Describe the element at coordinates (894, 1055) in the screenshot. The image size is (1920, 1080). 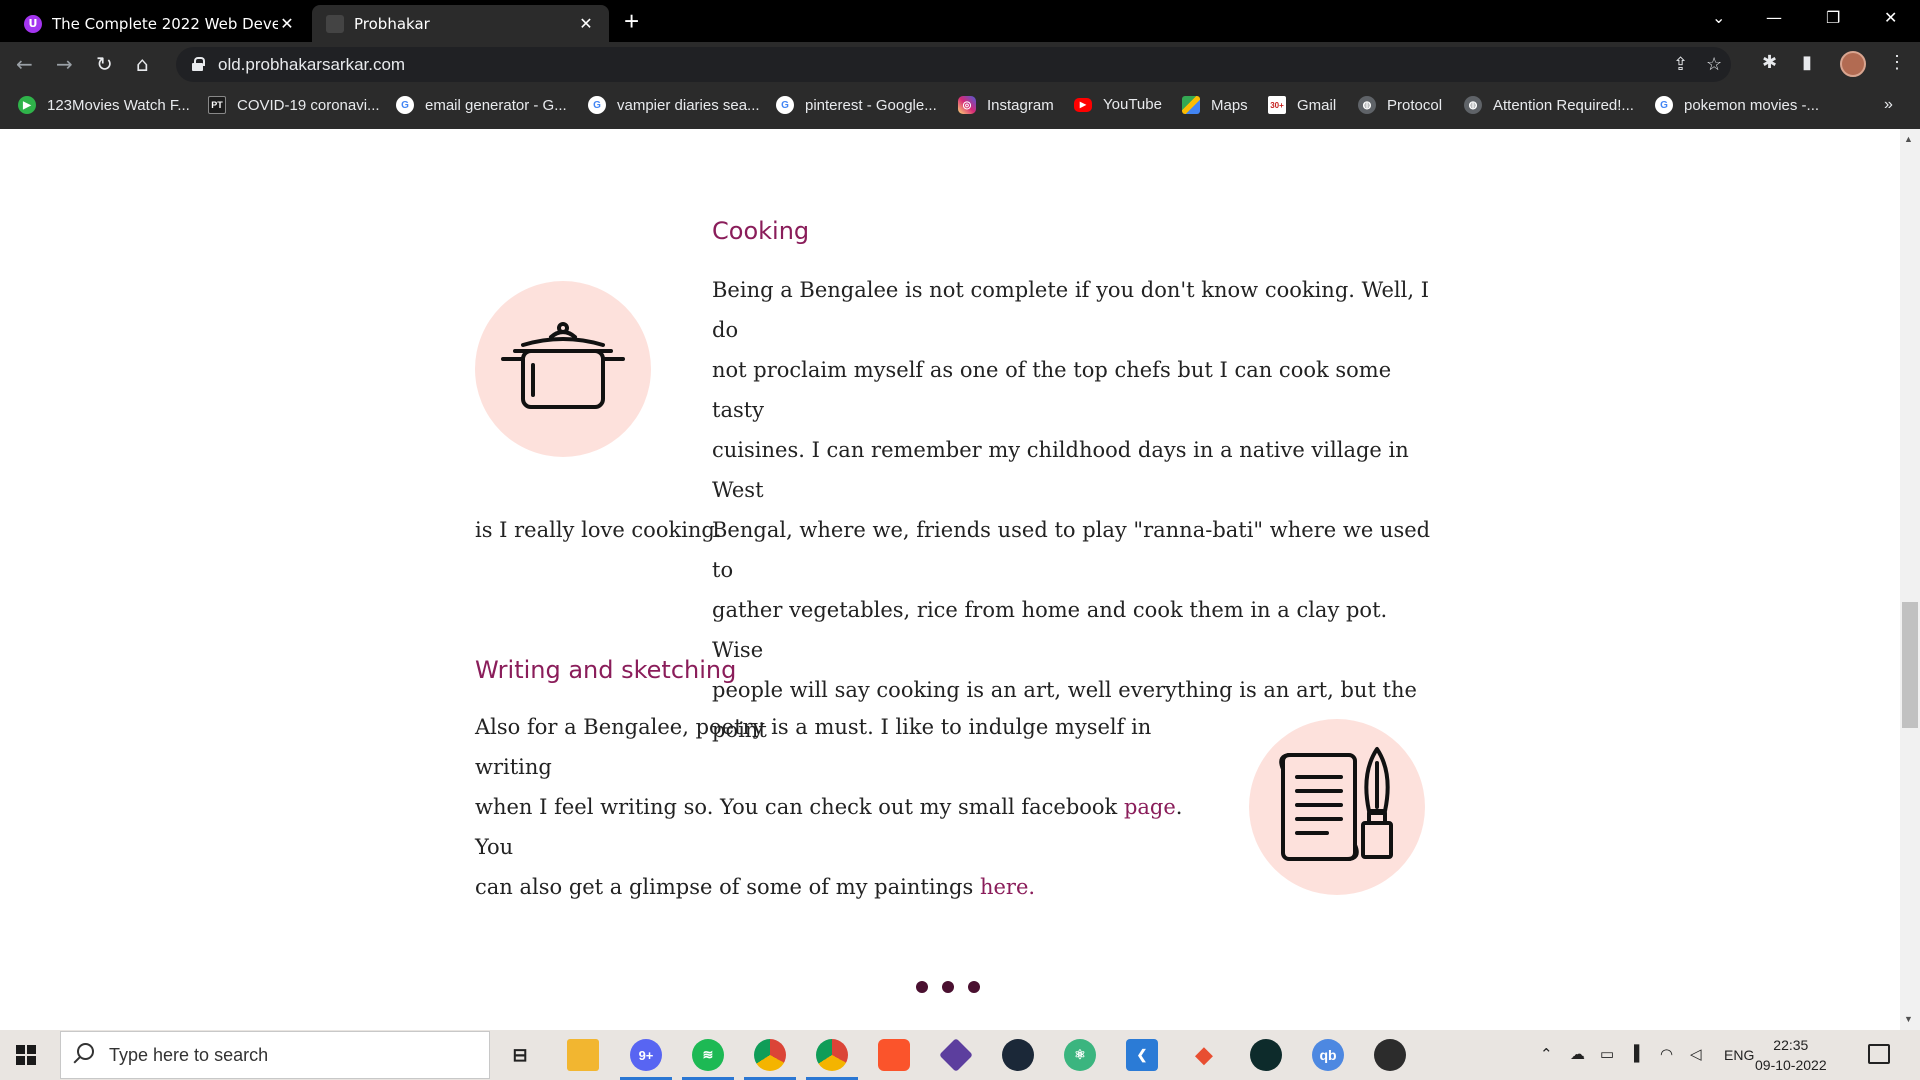
I see `brave-icon` at that location.